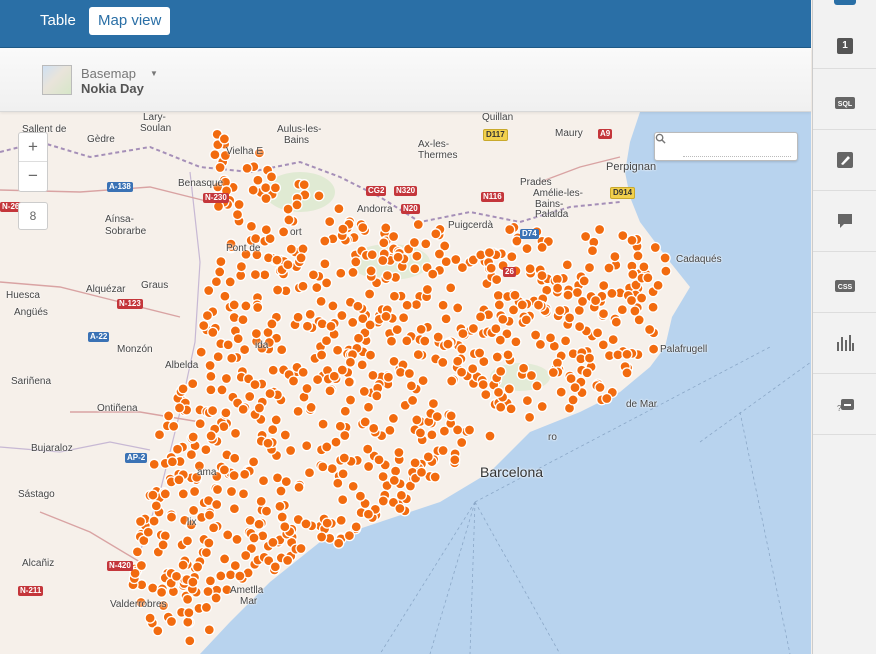 This screenshot has width=876, height=654. What do you see at coordinates (154, 73) in the screenshot?
I see `chevron-down-icon: ▼` at bounding box center [154, 73].